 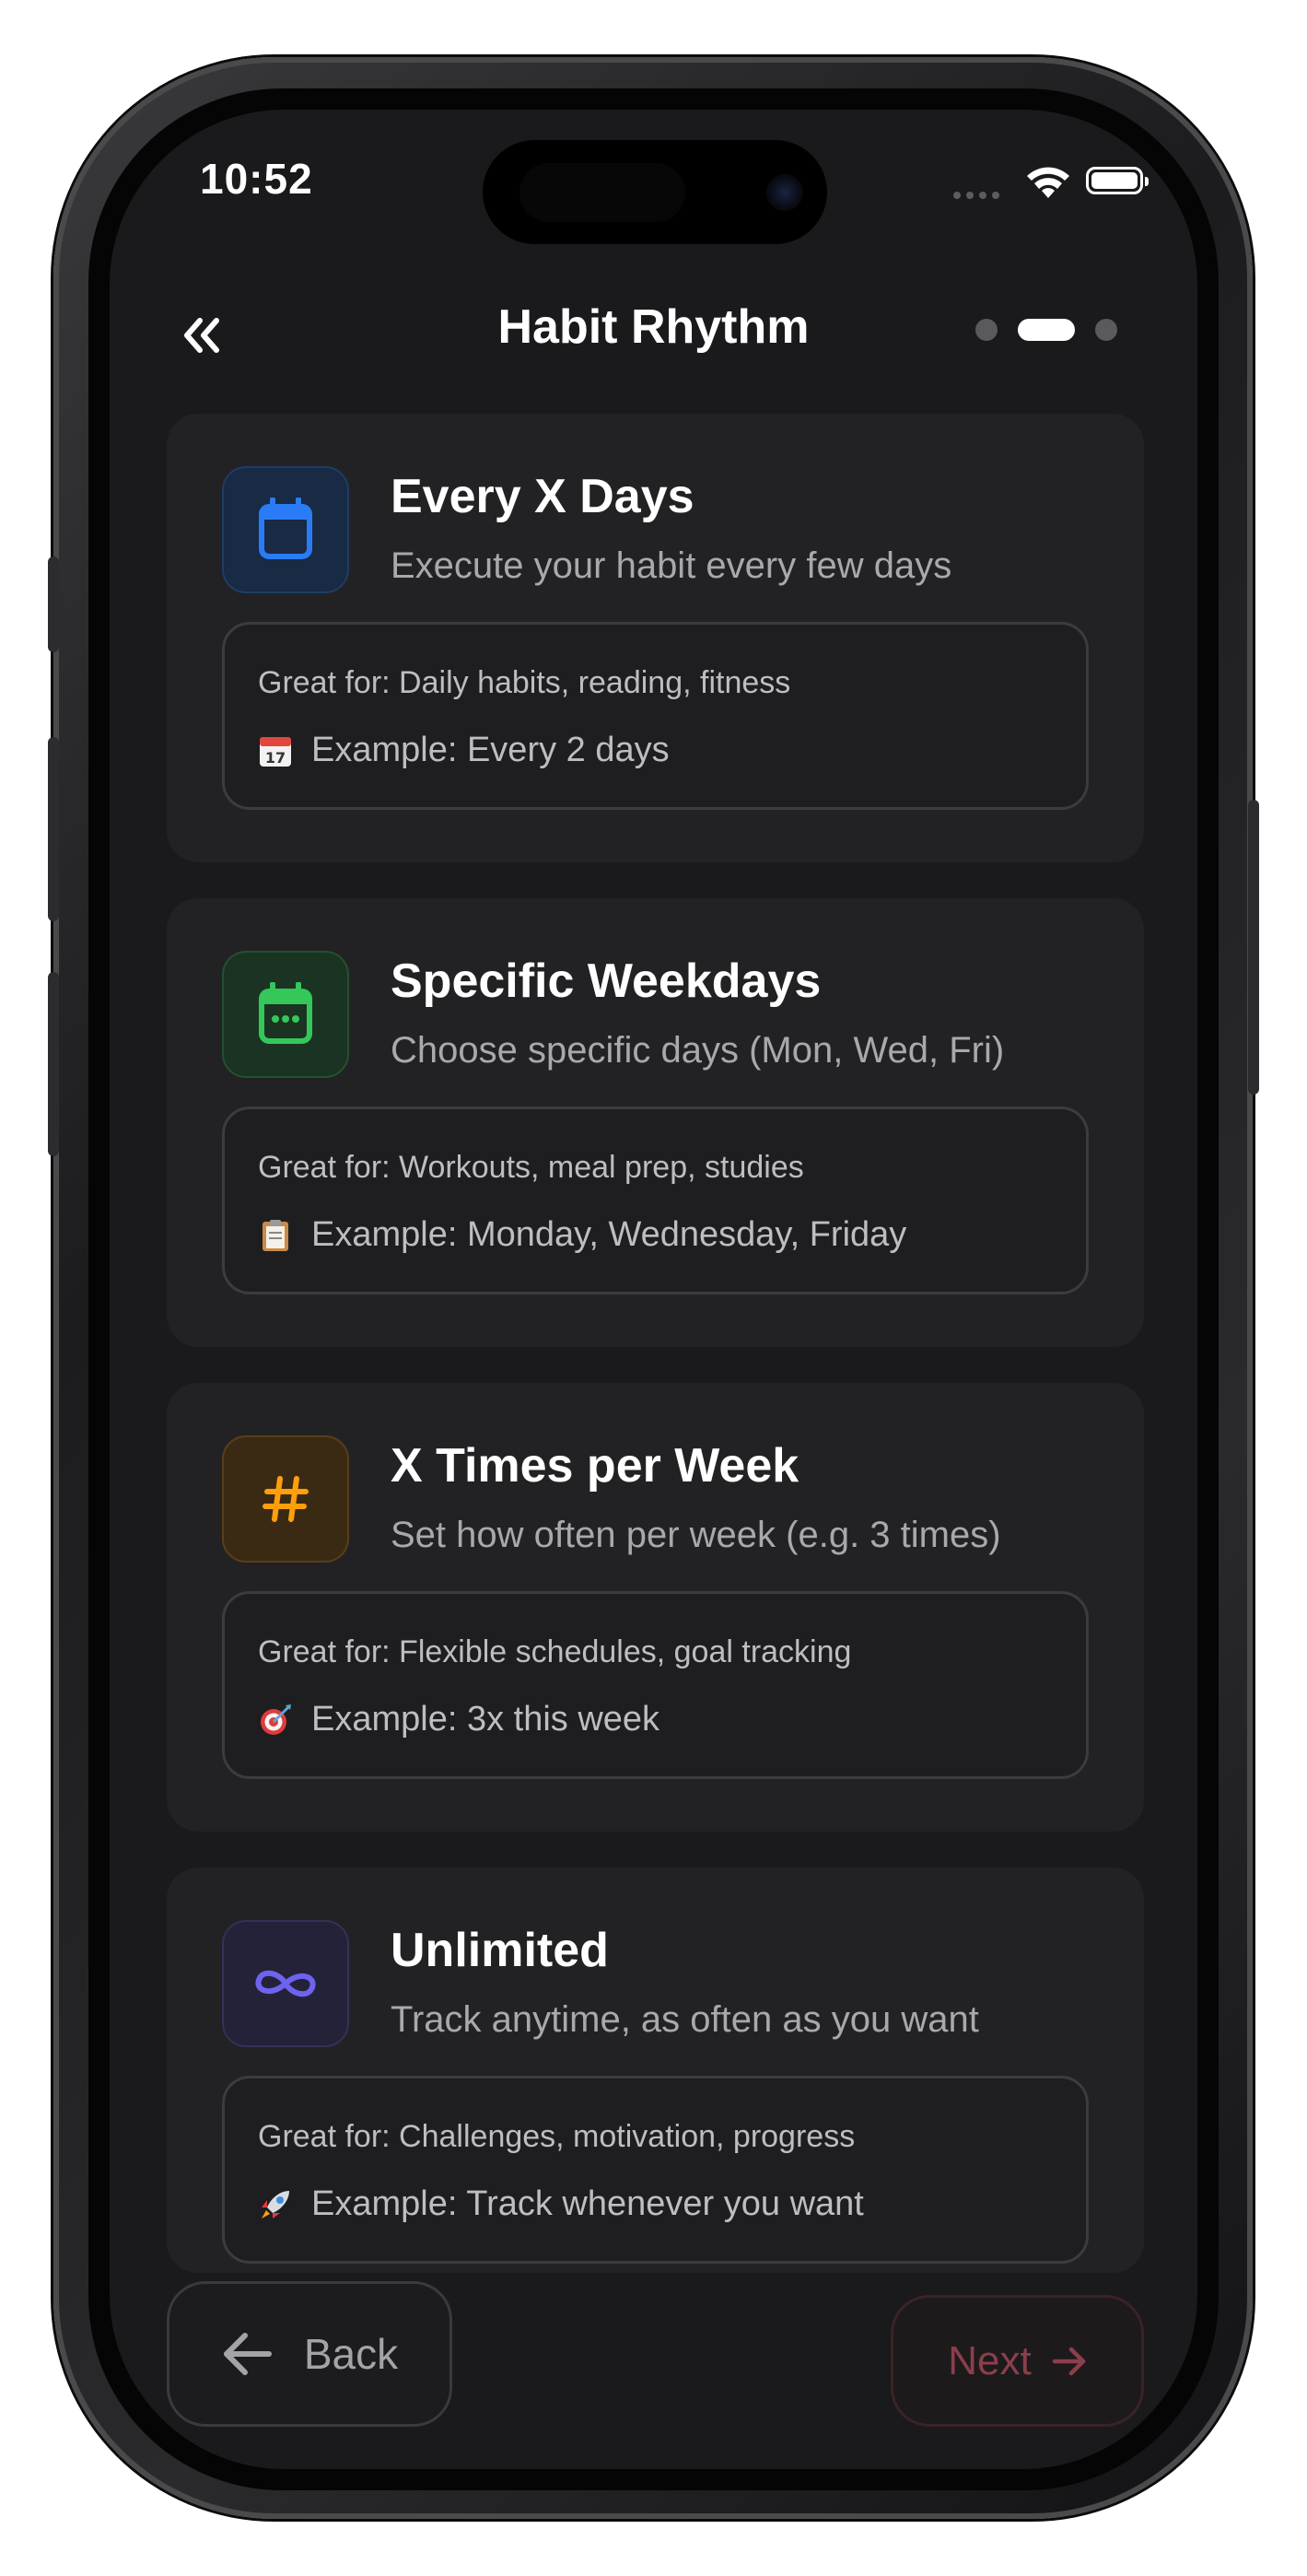 What do you see at coordinates (275, 758) in the screenshot?
I see `svg-text: 17` at bounding box center [275, 758].